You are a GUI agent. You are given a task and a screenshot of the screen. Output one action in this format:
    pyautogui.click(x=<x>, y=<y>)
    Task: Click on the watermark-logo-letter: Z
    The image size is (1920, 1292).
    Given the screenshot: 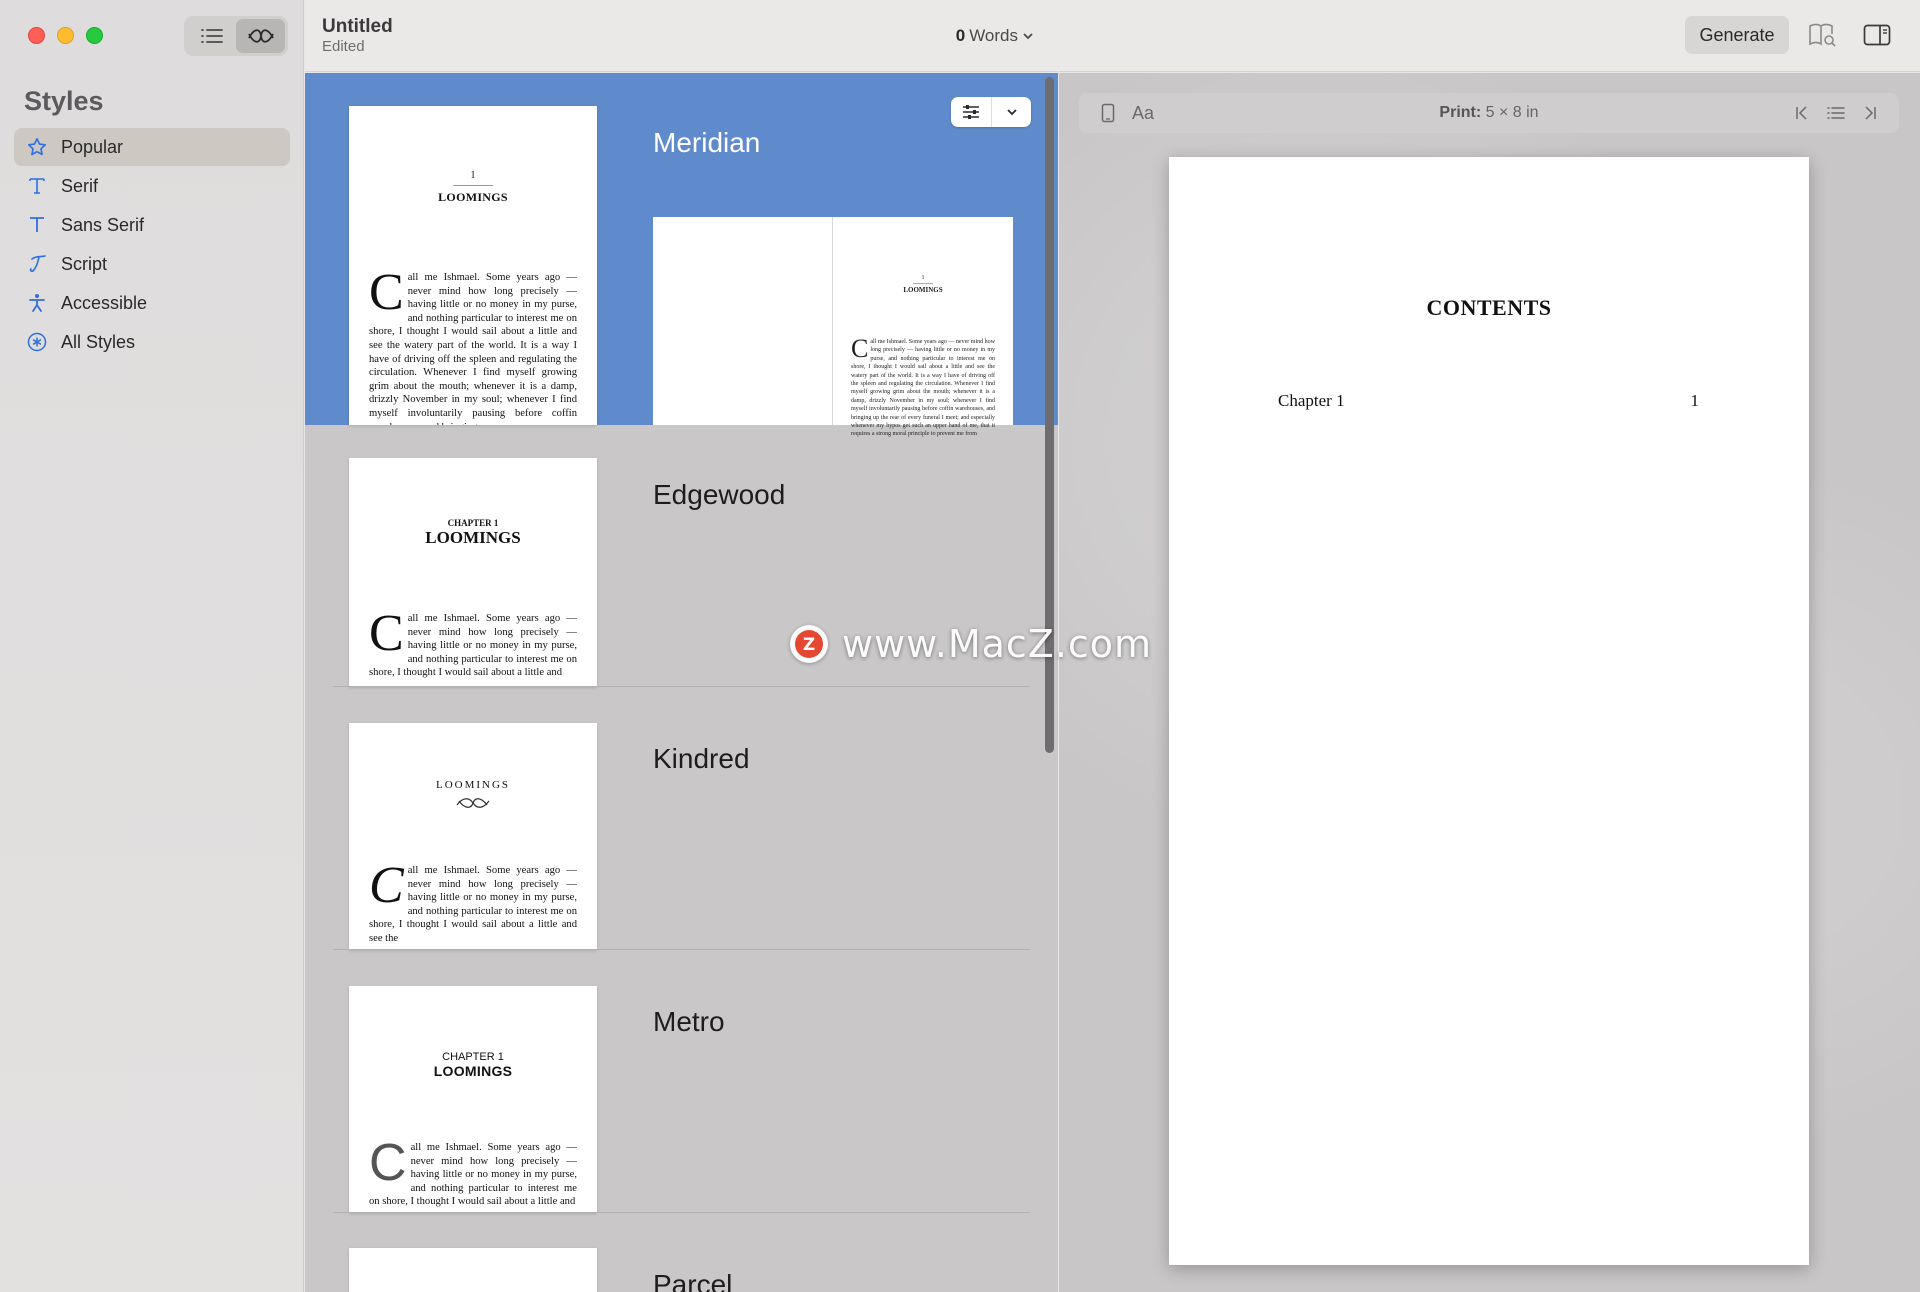 What is the action you would take?
    pyautogui.click(x=809, y=645)
    